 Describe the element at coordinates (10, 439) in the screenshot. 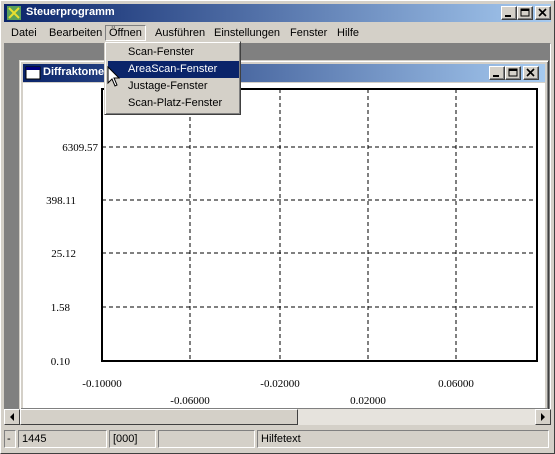

I see `status-cell-0: -` at that location.